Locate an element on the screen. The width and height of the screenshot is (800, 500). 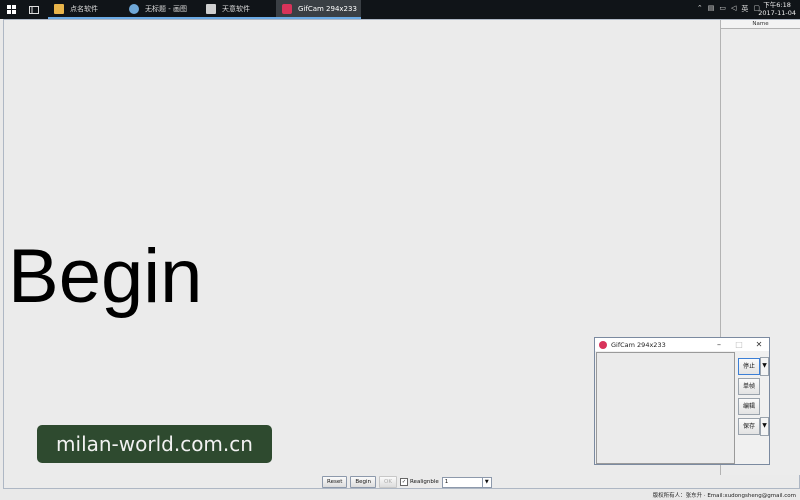
footer-credit: 版权所有人：张东升 · Email:xudongsheng@gmail.com is located at coordinates (724, 496).